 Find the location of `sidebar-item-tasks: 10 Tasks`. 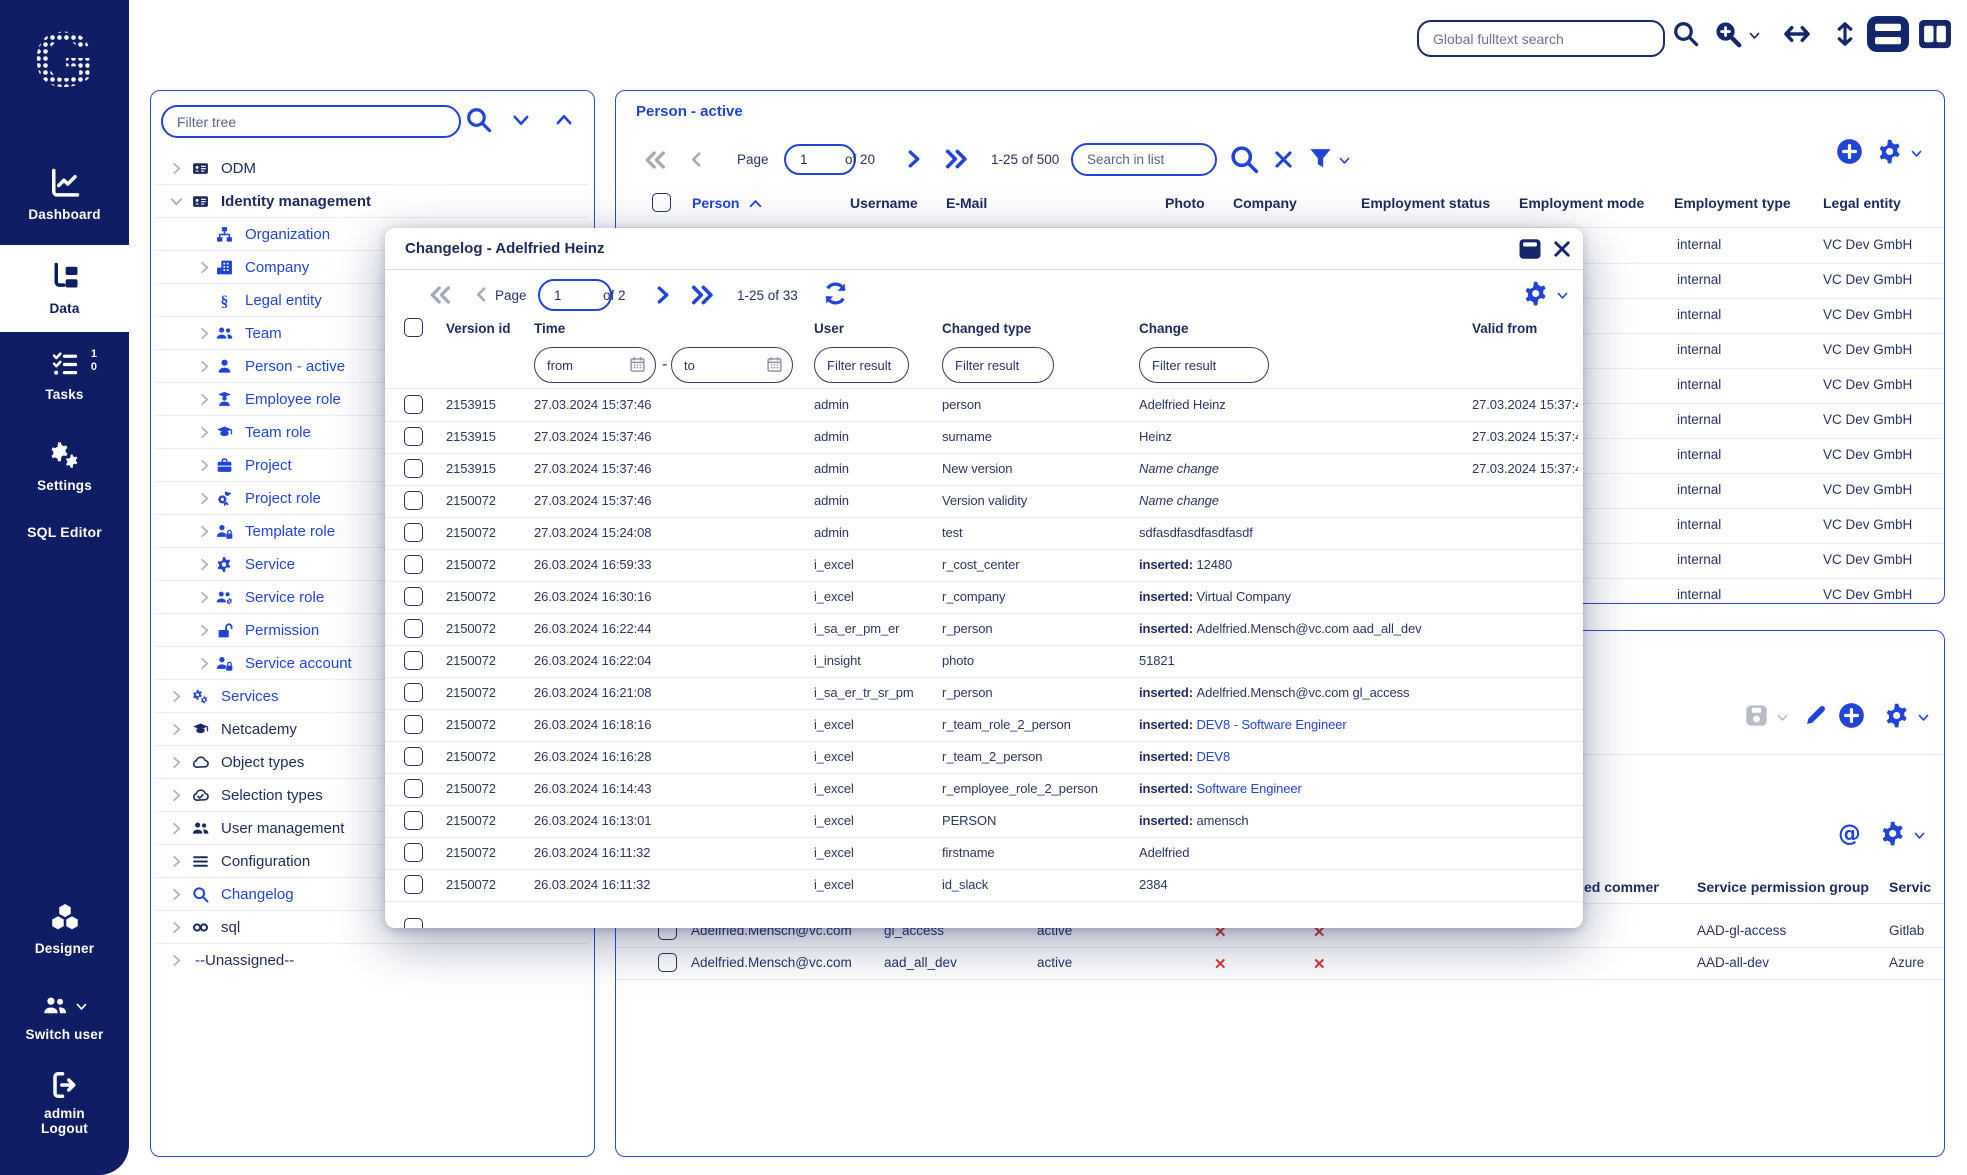

sidebar-item-tasks: 10 Tasks is located at coordinates (64, 375).